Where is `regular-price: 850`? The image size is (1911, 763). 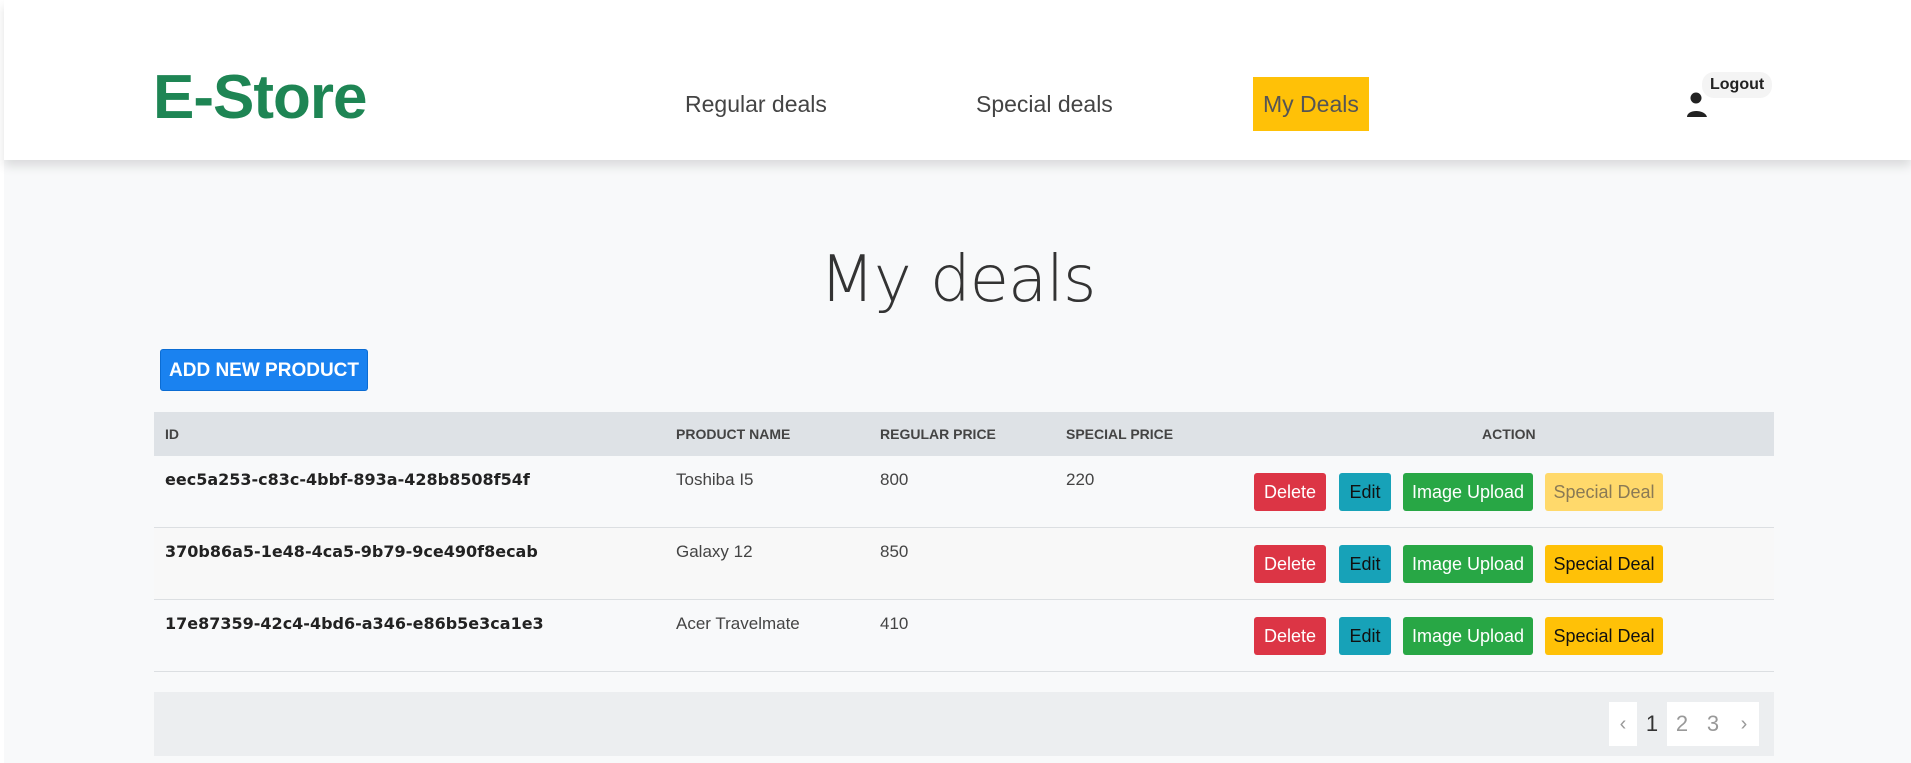 regular-price: 850 is located at coordinates (894, 551).